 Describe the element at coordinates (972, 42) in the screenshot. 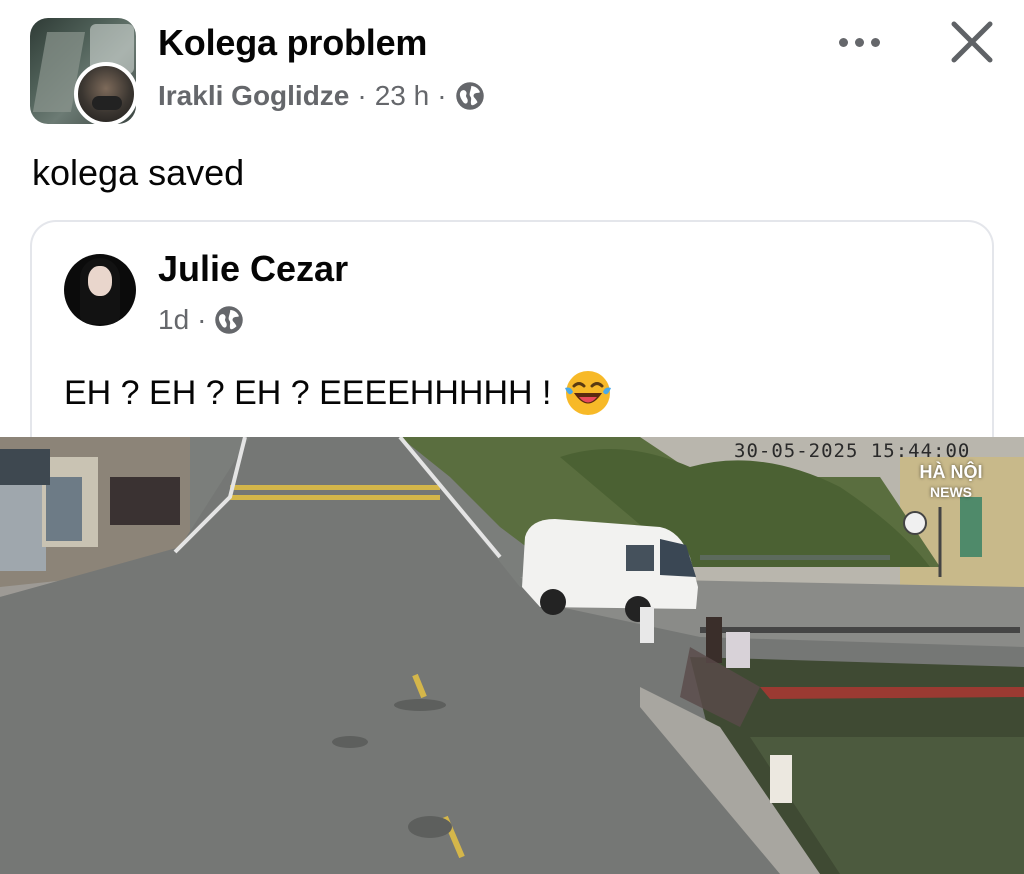

I see `close-icon` at that location.